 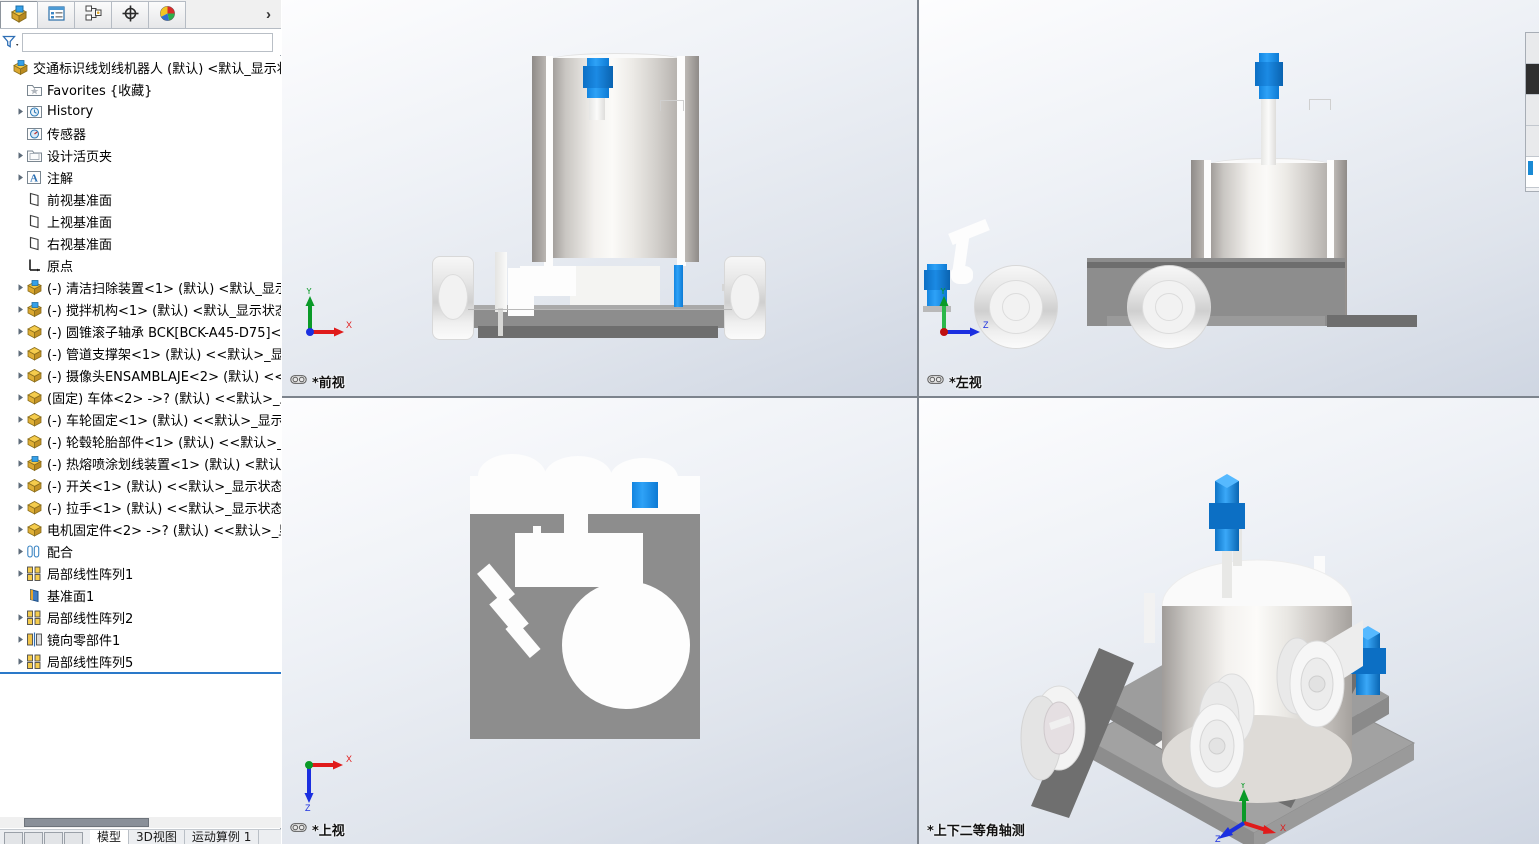 I want to click on configuration-manager-tab, so click(x=93, y=14).